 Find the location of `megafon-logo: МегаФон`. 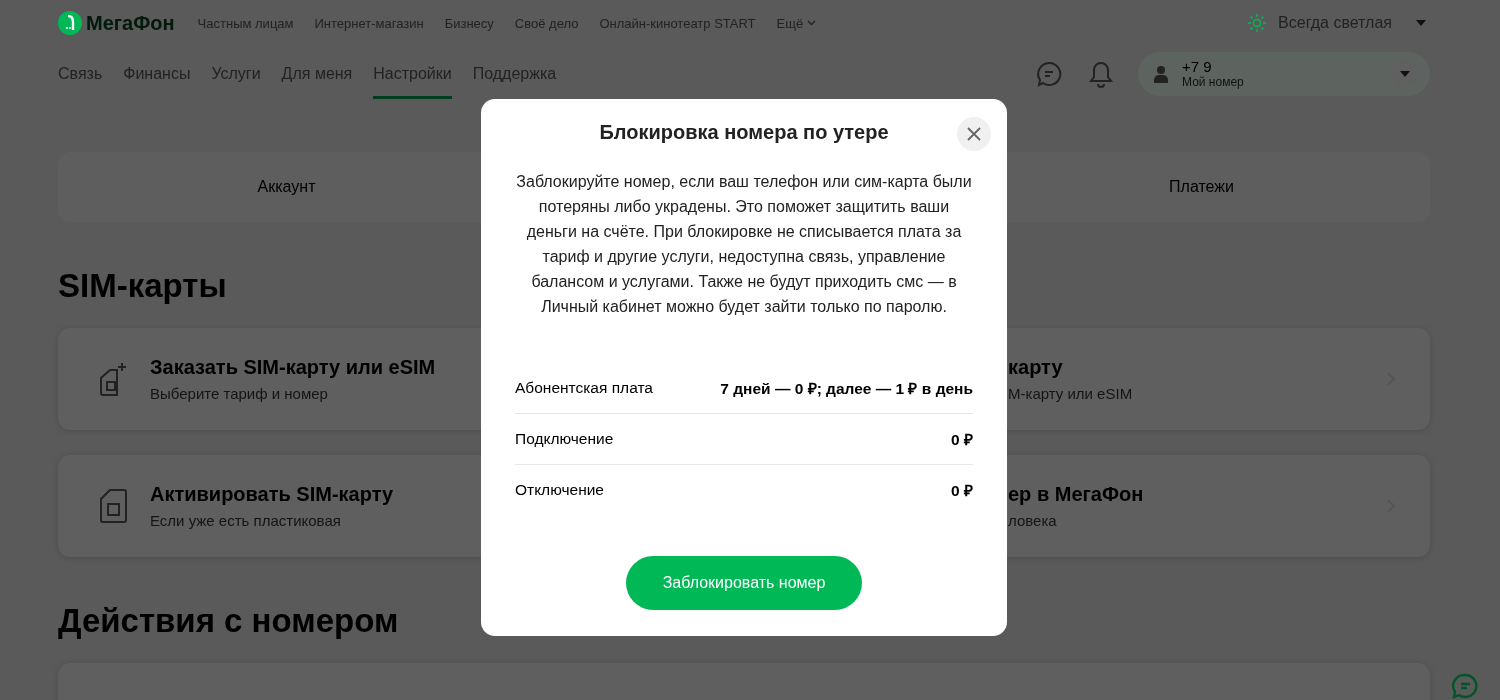

megafon-logo: МегаФон is located at coordinates (116, 23).